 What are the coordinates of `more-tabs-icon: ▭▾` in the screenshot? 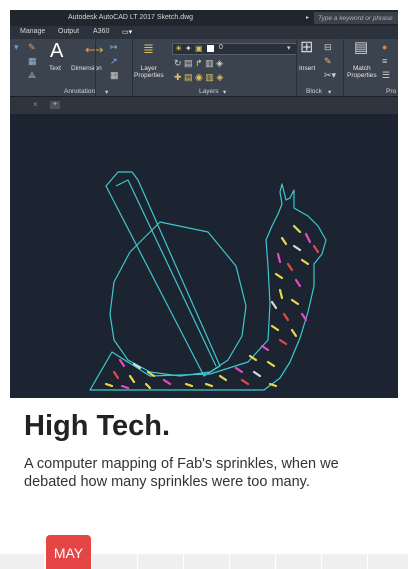 It's located at (127, 32).